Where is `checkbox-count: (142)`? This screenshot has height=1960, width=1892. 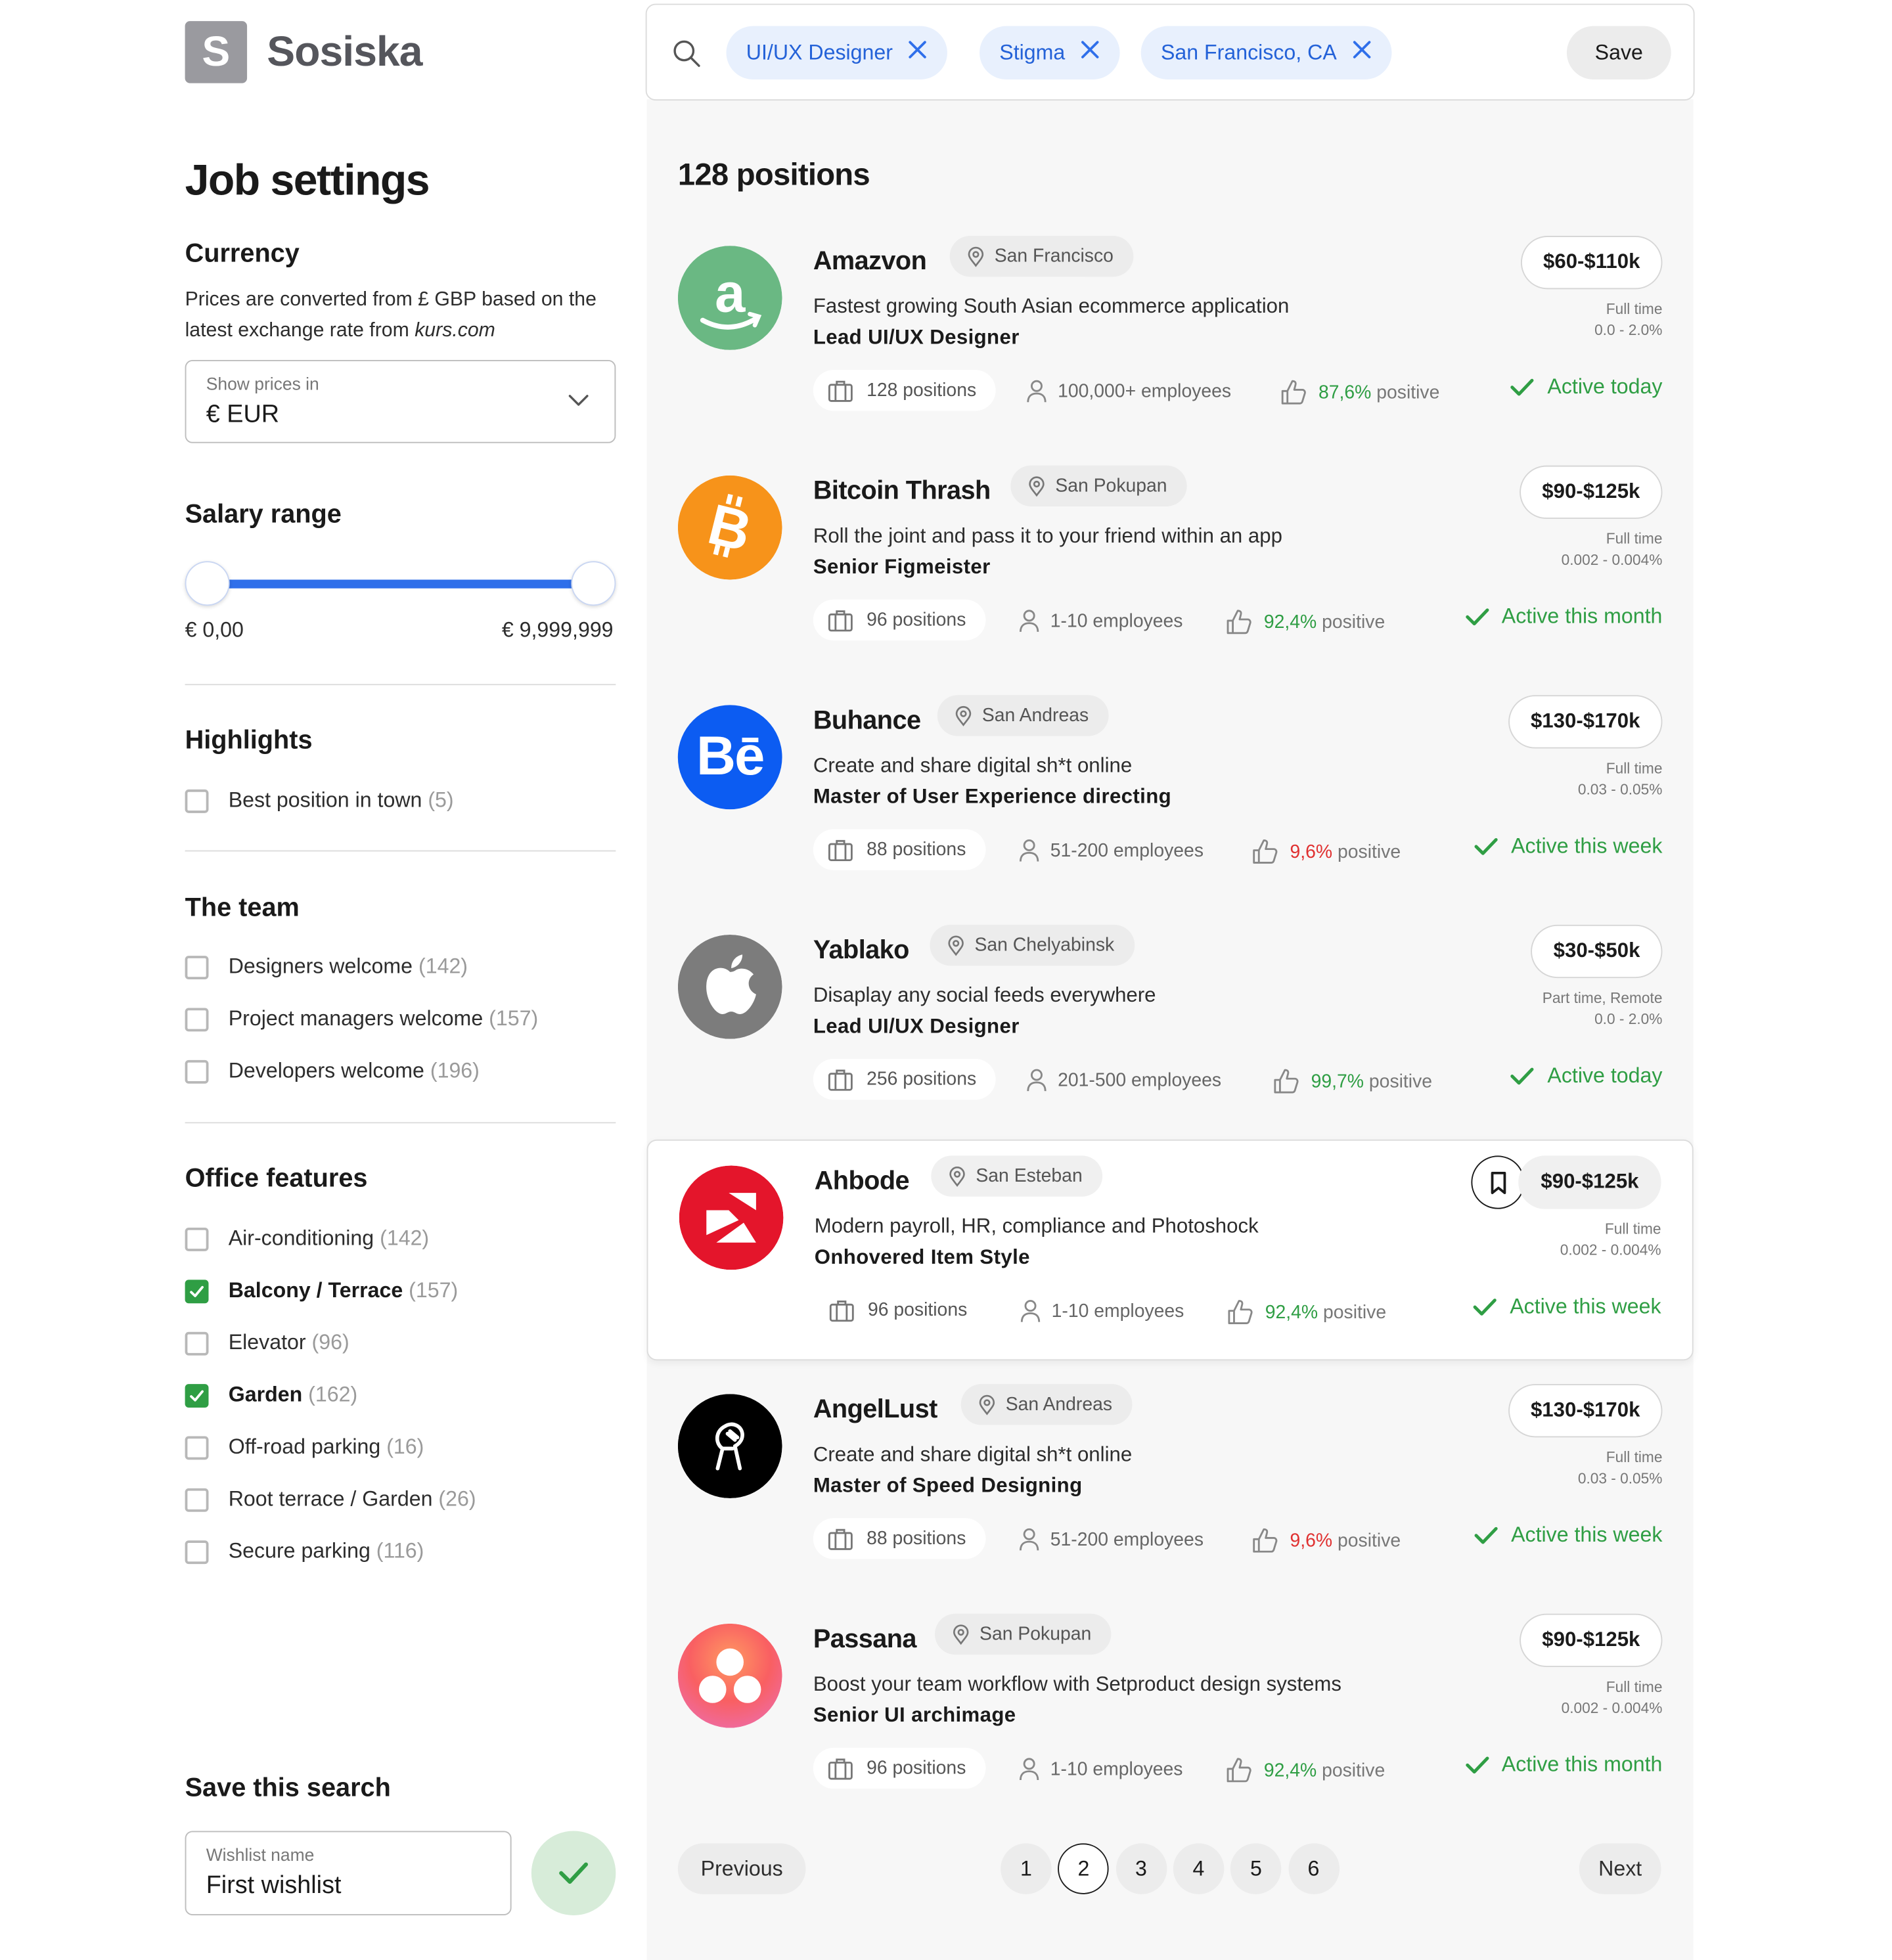 checkbox-count: (142) is located at coordinates (405, 1238).